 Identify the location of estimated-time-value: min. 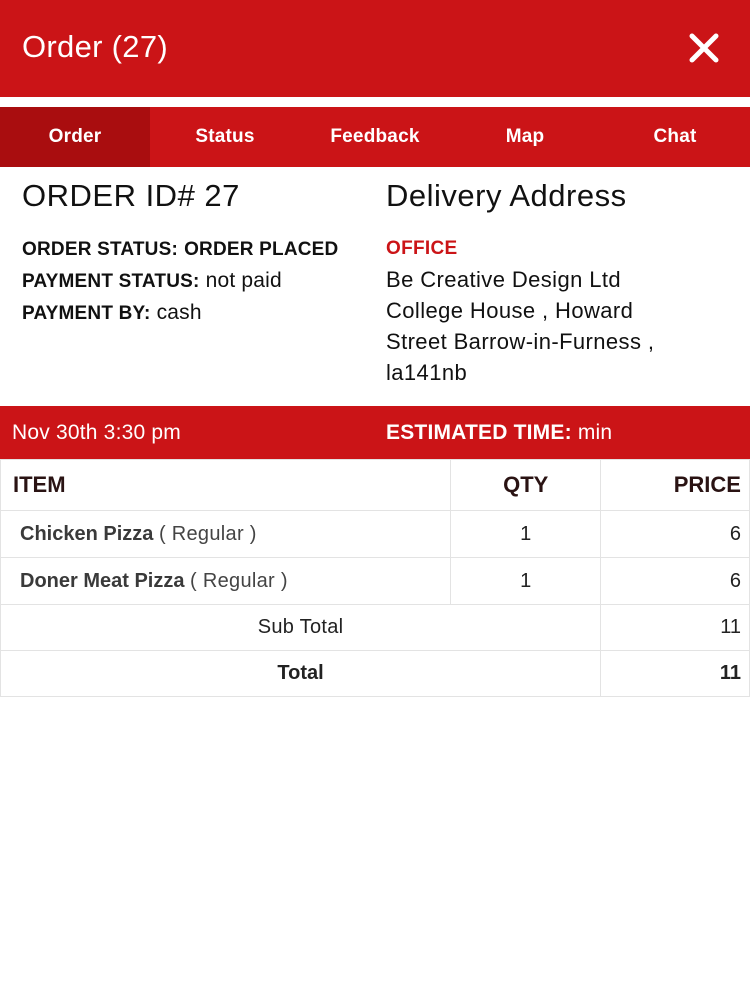
(595, 432).